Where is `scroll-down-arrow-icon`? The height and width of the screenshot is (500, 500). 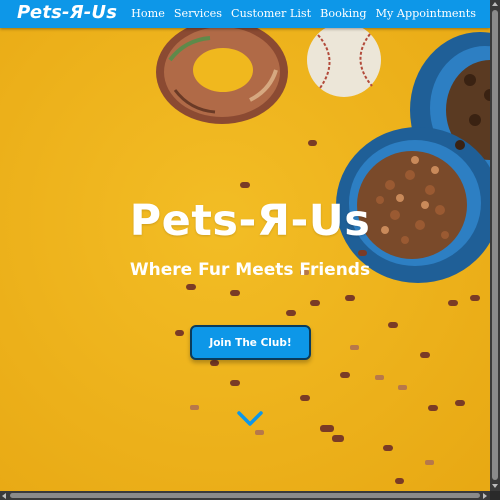 scroll-down-arrow-icon is located at coordinates (495, 486).